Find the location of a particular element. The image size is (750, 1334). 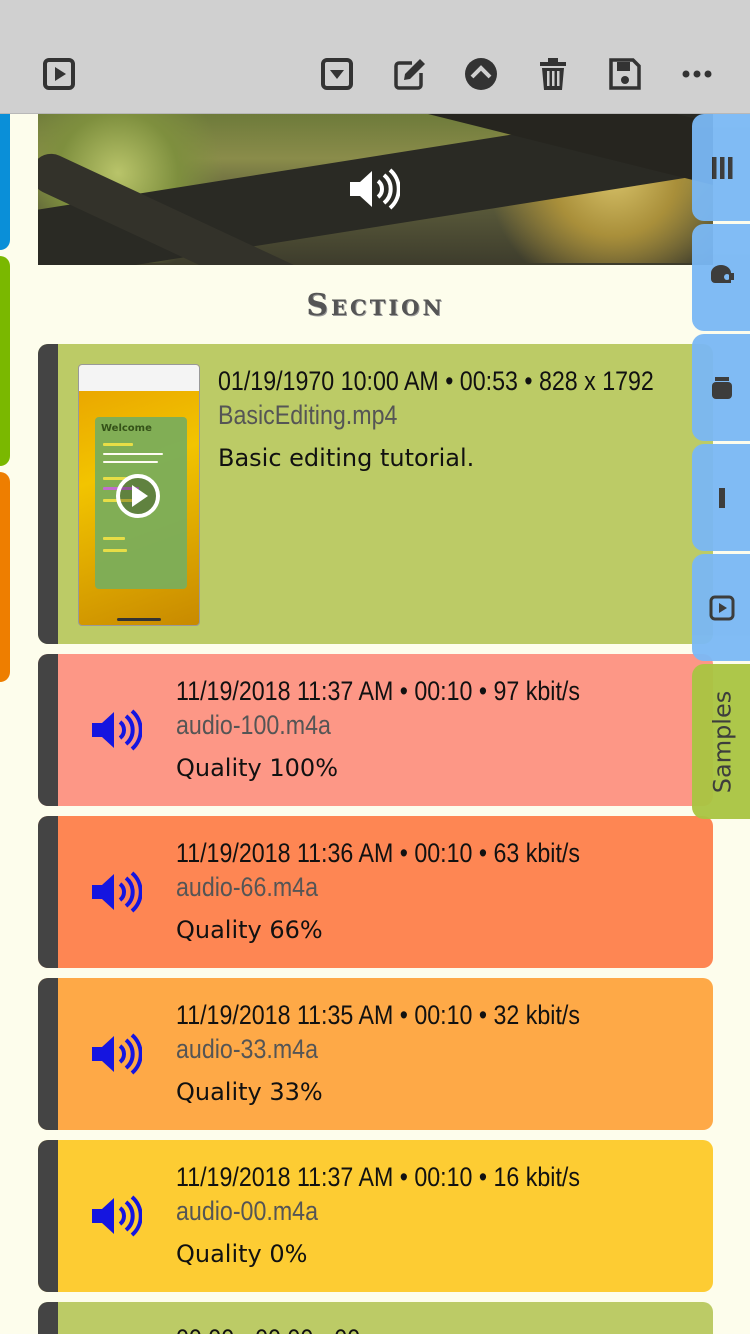

thumb-title: Welcome is located at coordinates (126, 428).